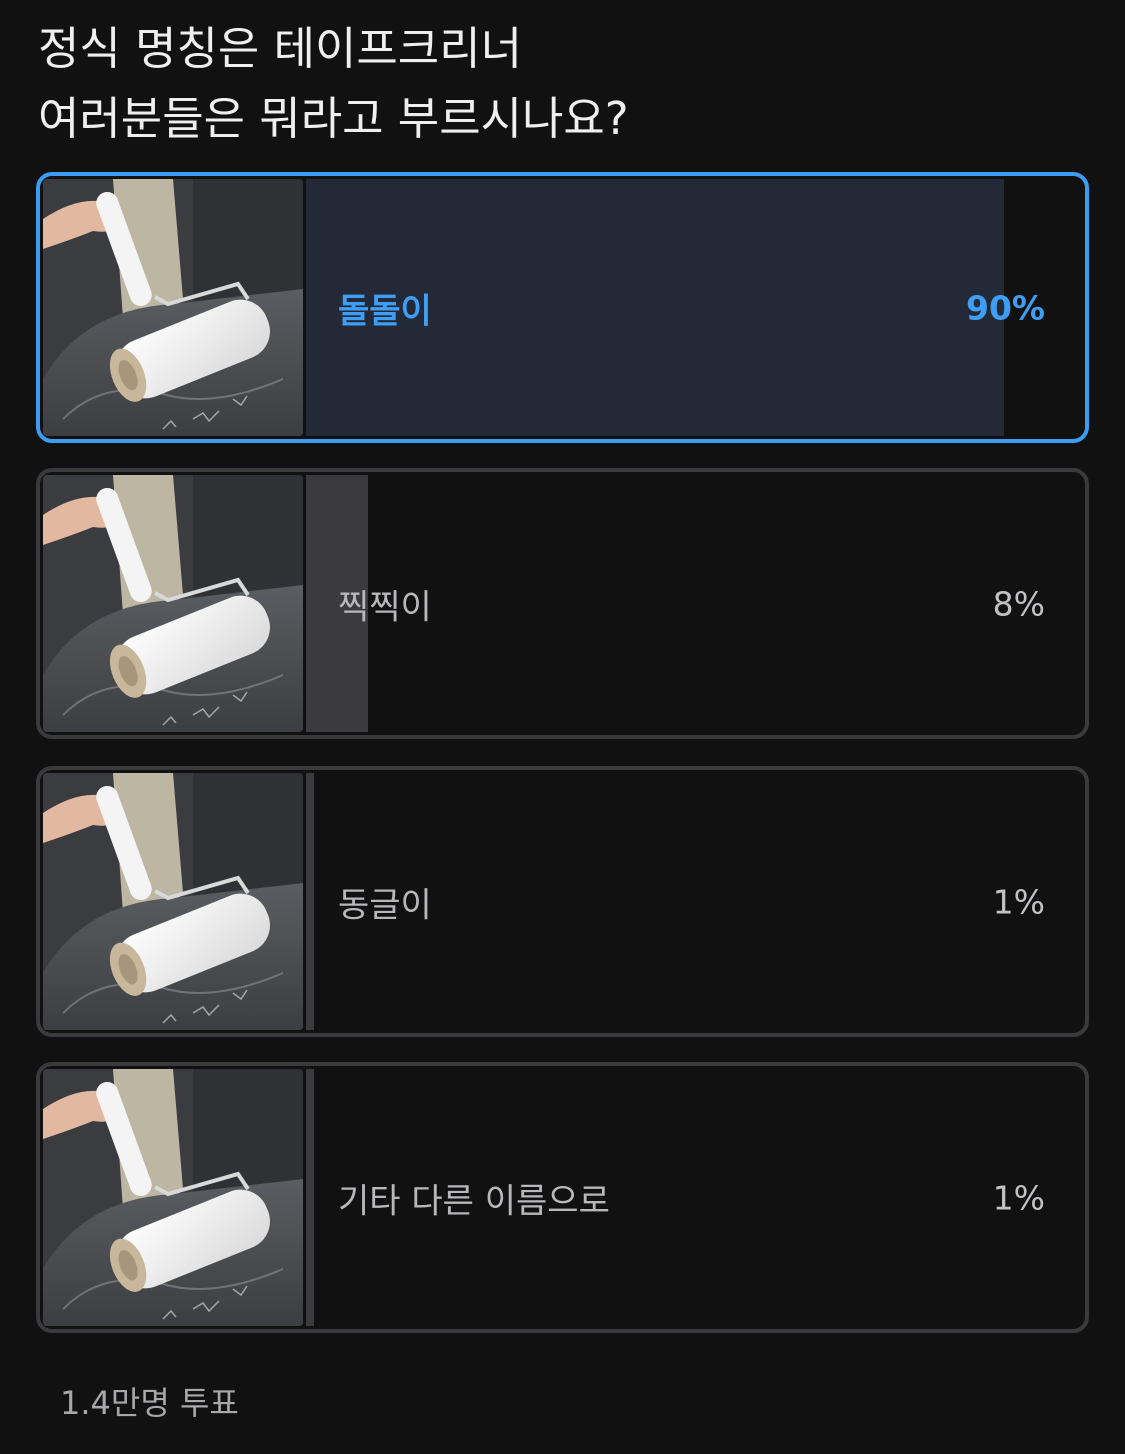  What do you see at coordinates (280, 48) in the screenshot?
I see `question-line-1: 정식 명칭은 테이프크리너` at bounding box center [280, 48].